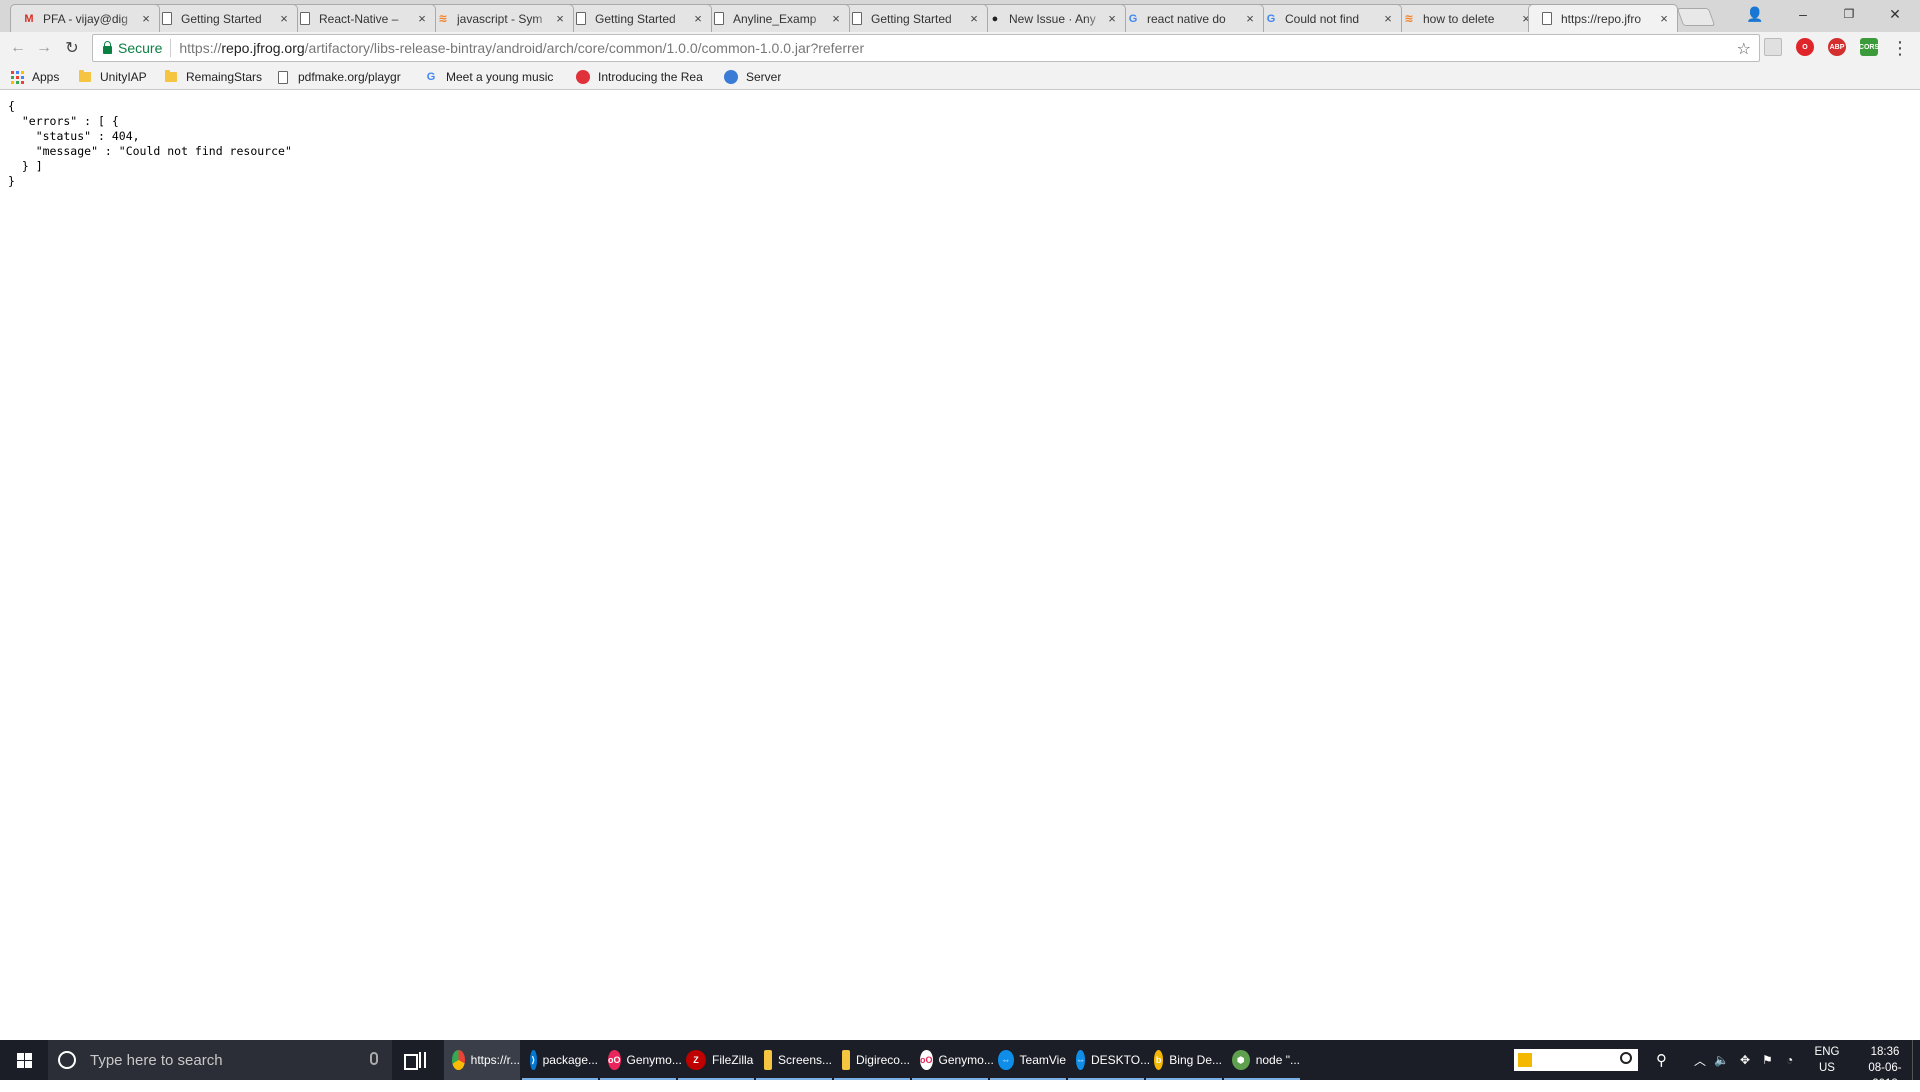  I want to click on tray-overflow-icon: ︿, so click(1700, 1060).